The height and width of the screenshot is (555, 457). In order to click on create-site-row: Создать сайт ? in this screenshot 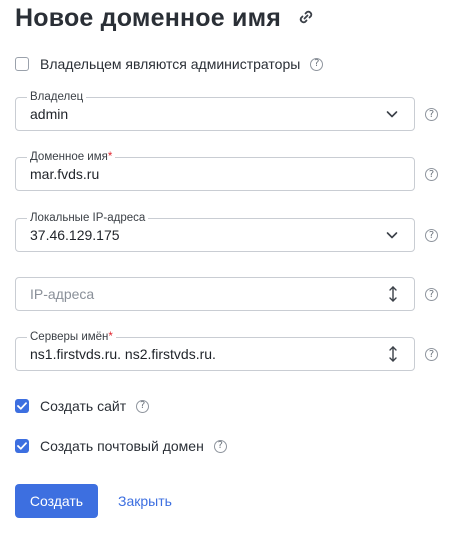, I will do `click(82, 406)`.